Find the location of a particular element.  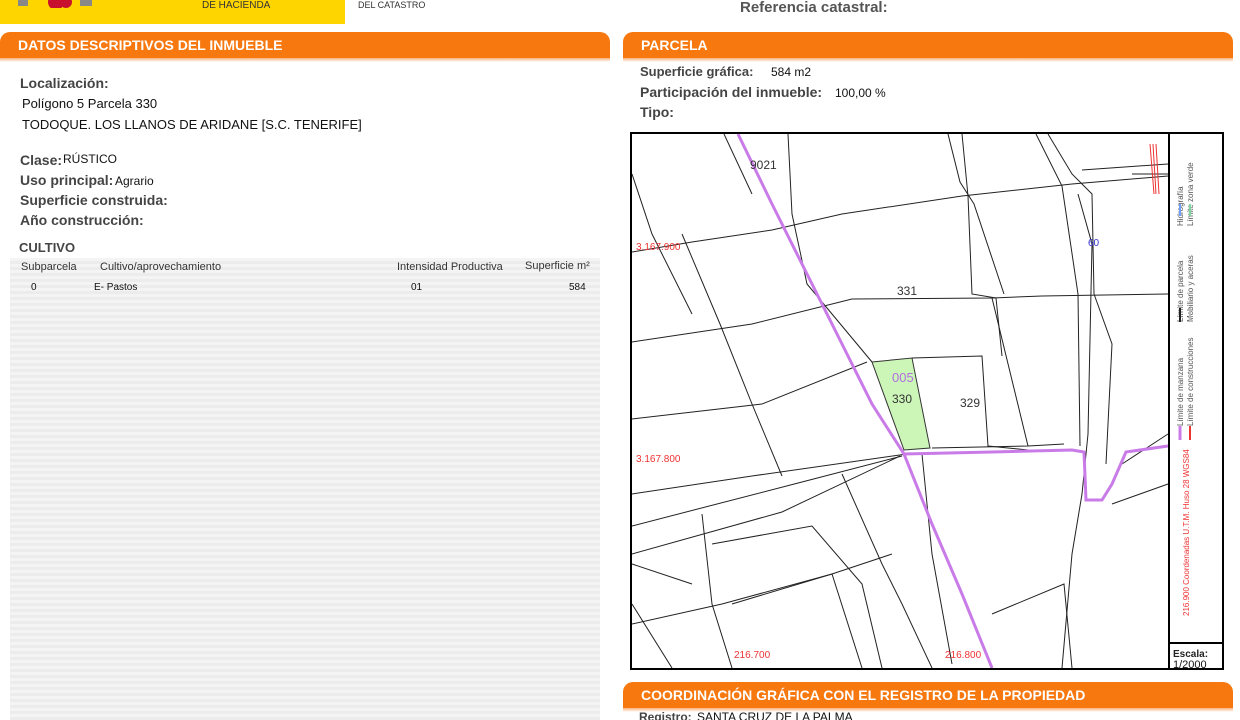

map-scale: Escala: 1/2000 is located at coordinates (1196, 656).